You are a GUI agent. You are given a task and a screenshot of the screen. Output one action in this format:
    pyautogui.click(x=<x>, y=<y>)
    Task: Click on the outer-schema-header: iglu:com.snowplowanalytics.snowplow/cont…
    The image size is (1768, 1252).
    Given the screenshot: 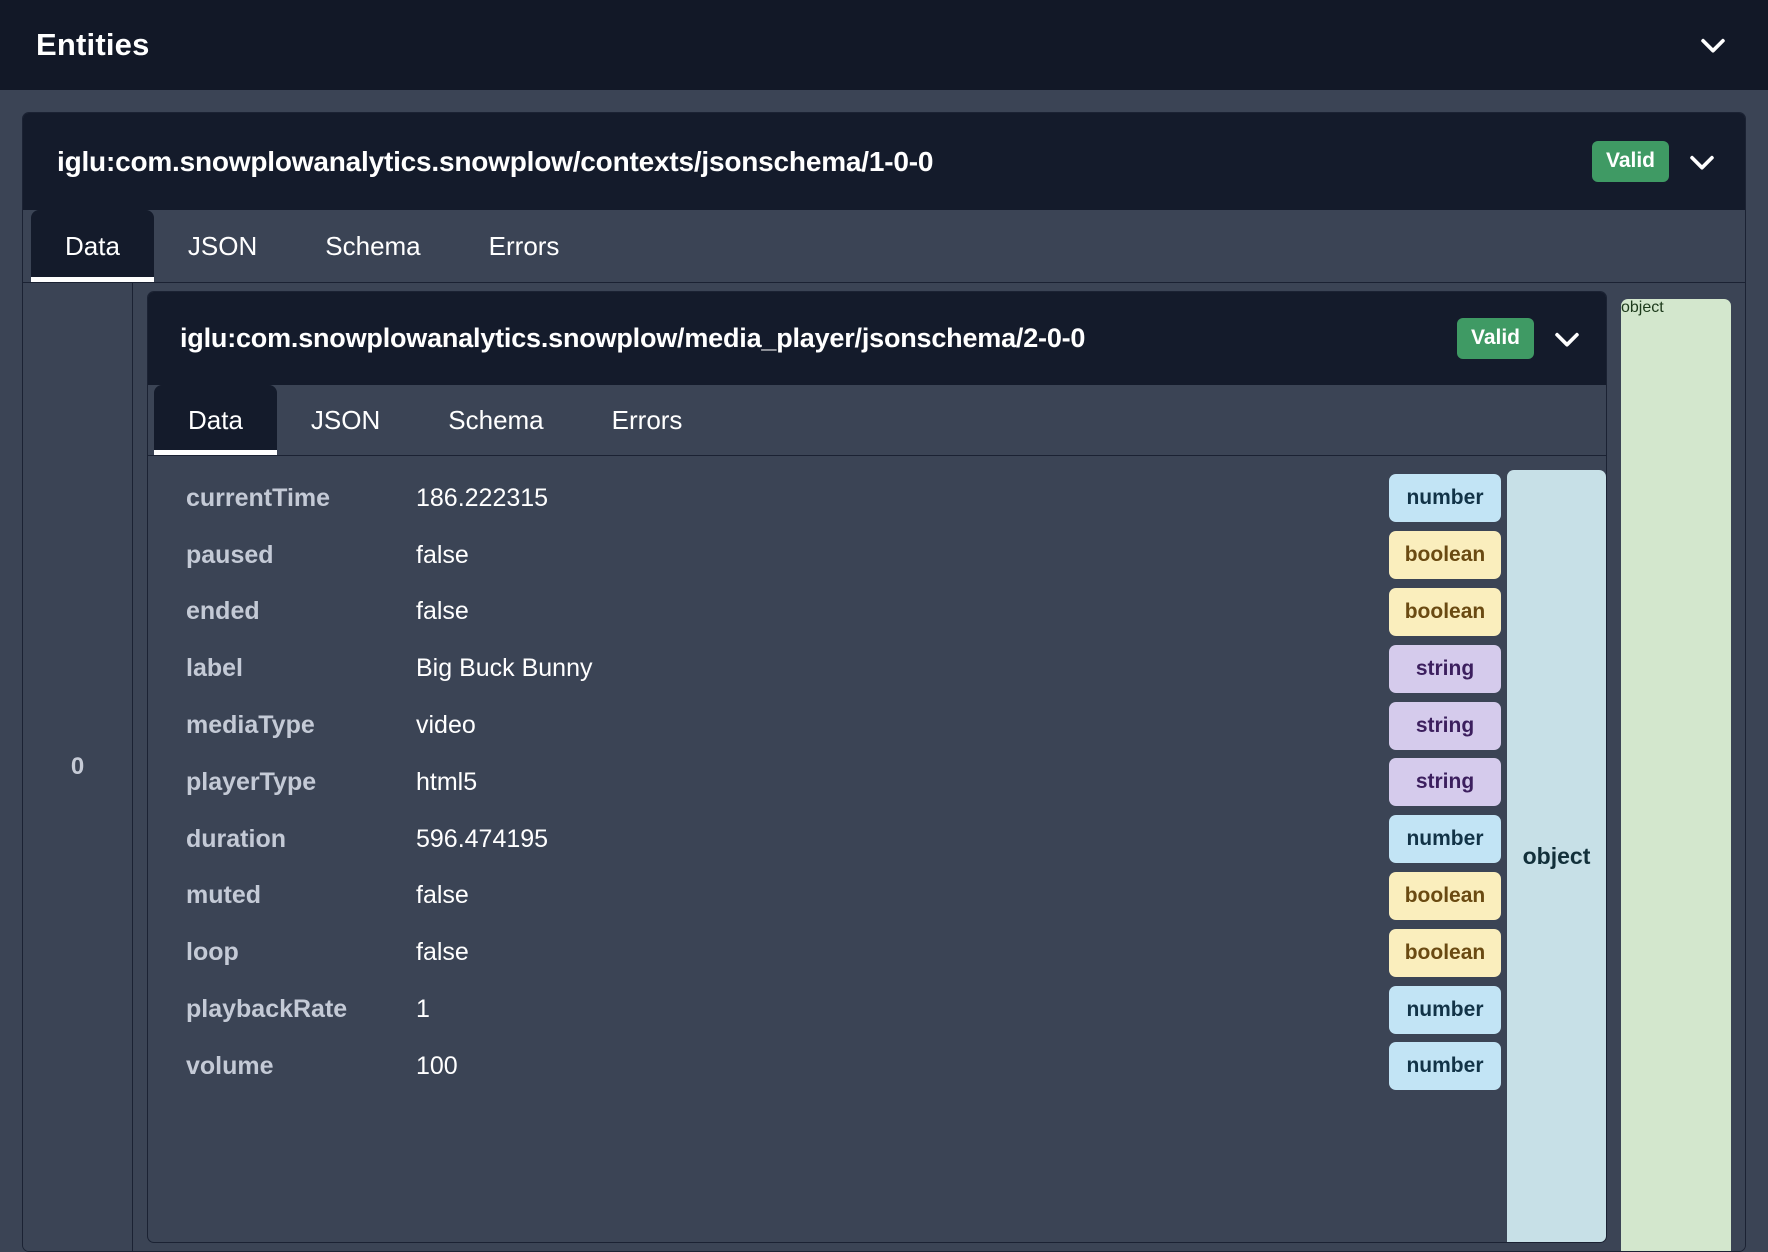 What is the action you would take?
    pyautogui.click(x=884, y=161)
    